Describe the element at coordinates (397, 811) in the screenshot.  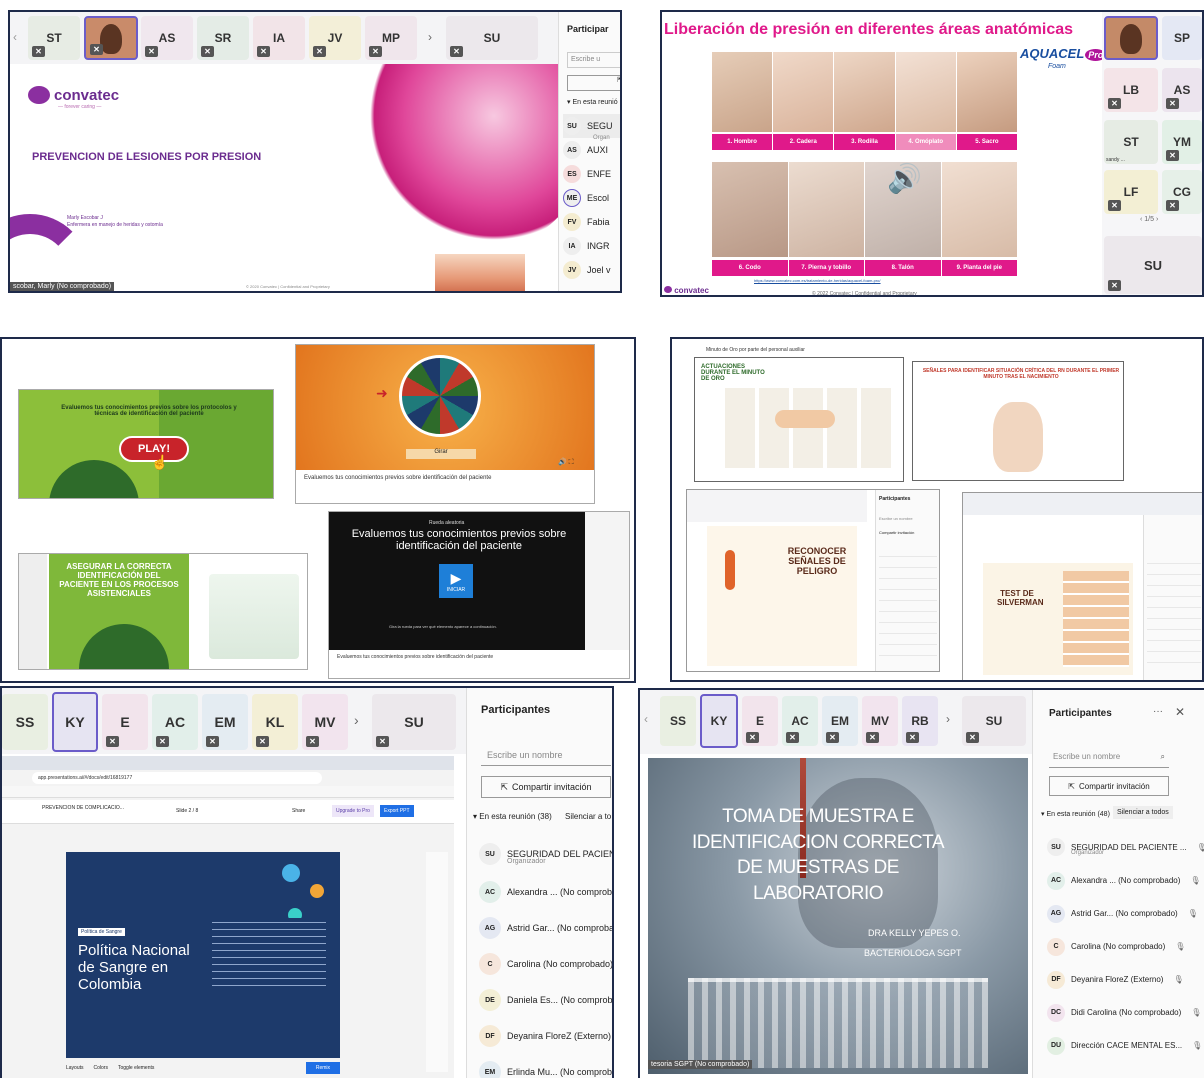
I see `export-button: Export PPT` at that location.